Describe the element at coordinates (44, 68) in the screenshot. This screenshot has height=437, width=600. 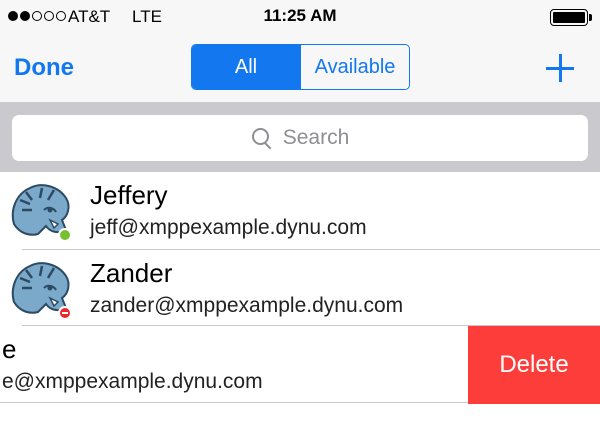
I see `done-button: Done` at that location.